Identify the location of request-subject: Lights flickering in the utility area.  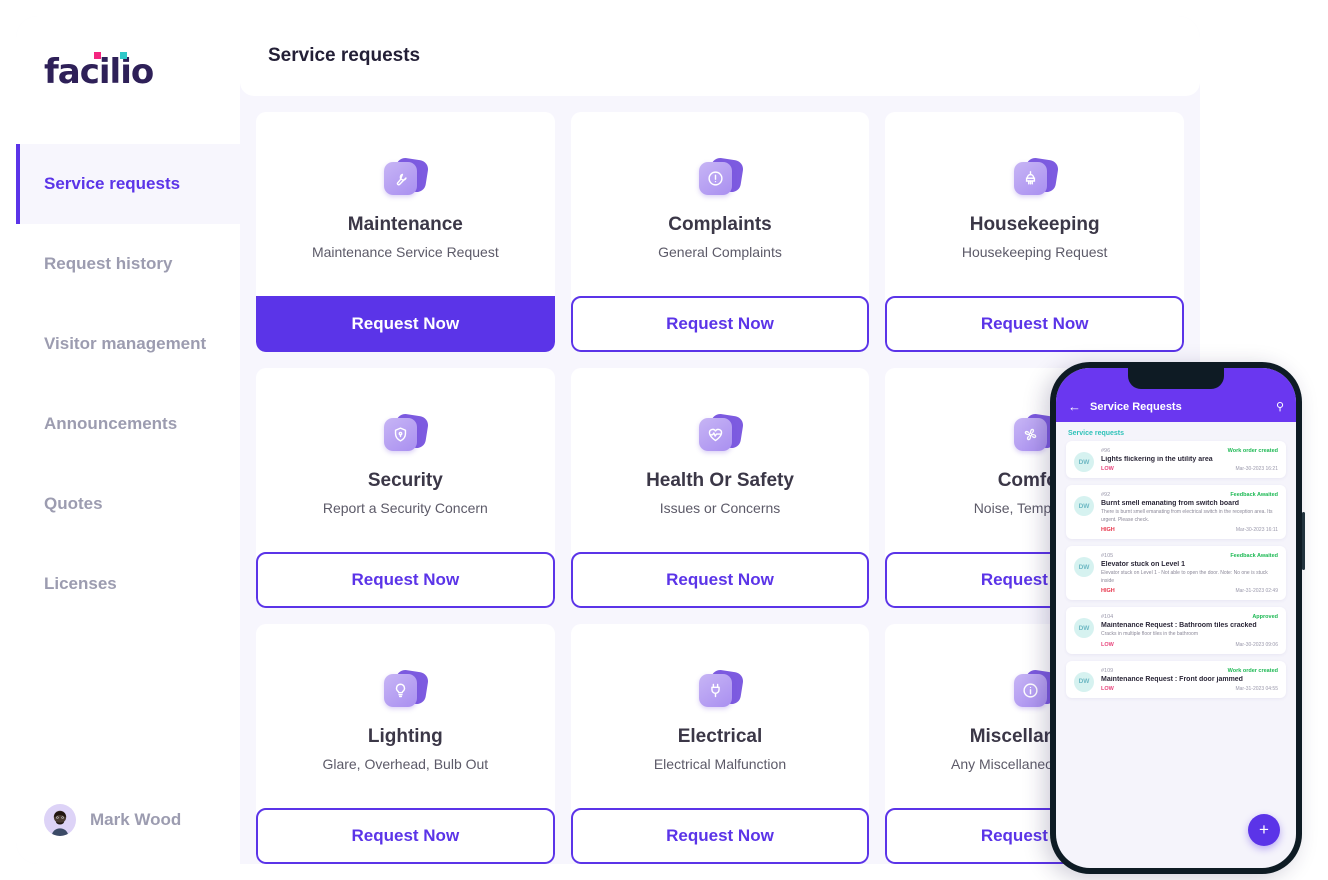
(1157, 459).